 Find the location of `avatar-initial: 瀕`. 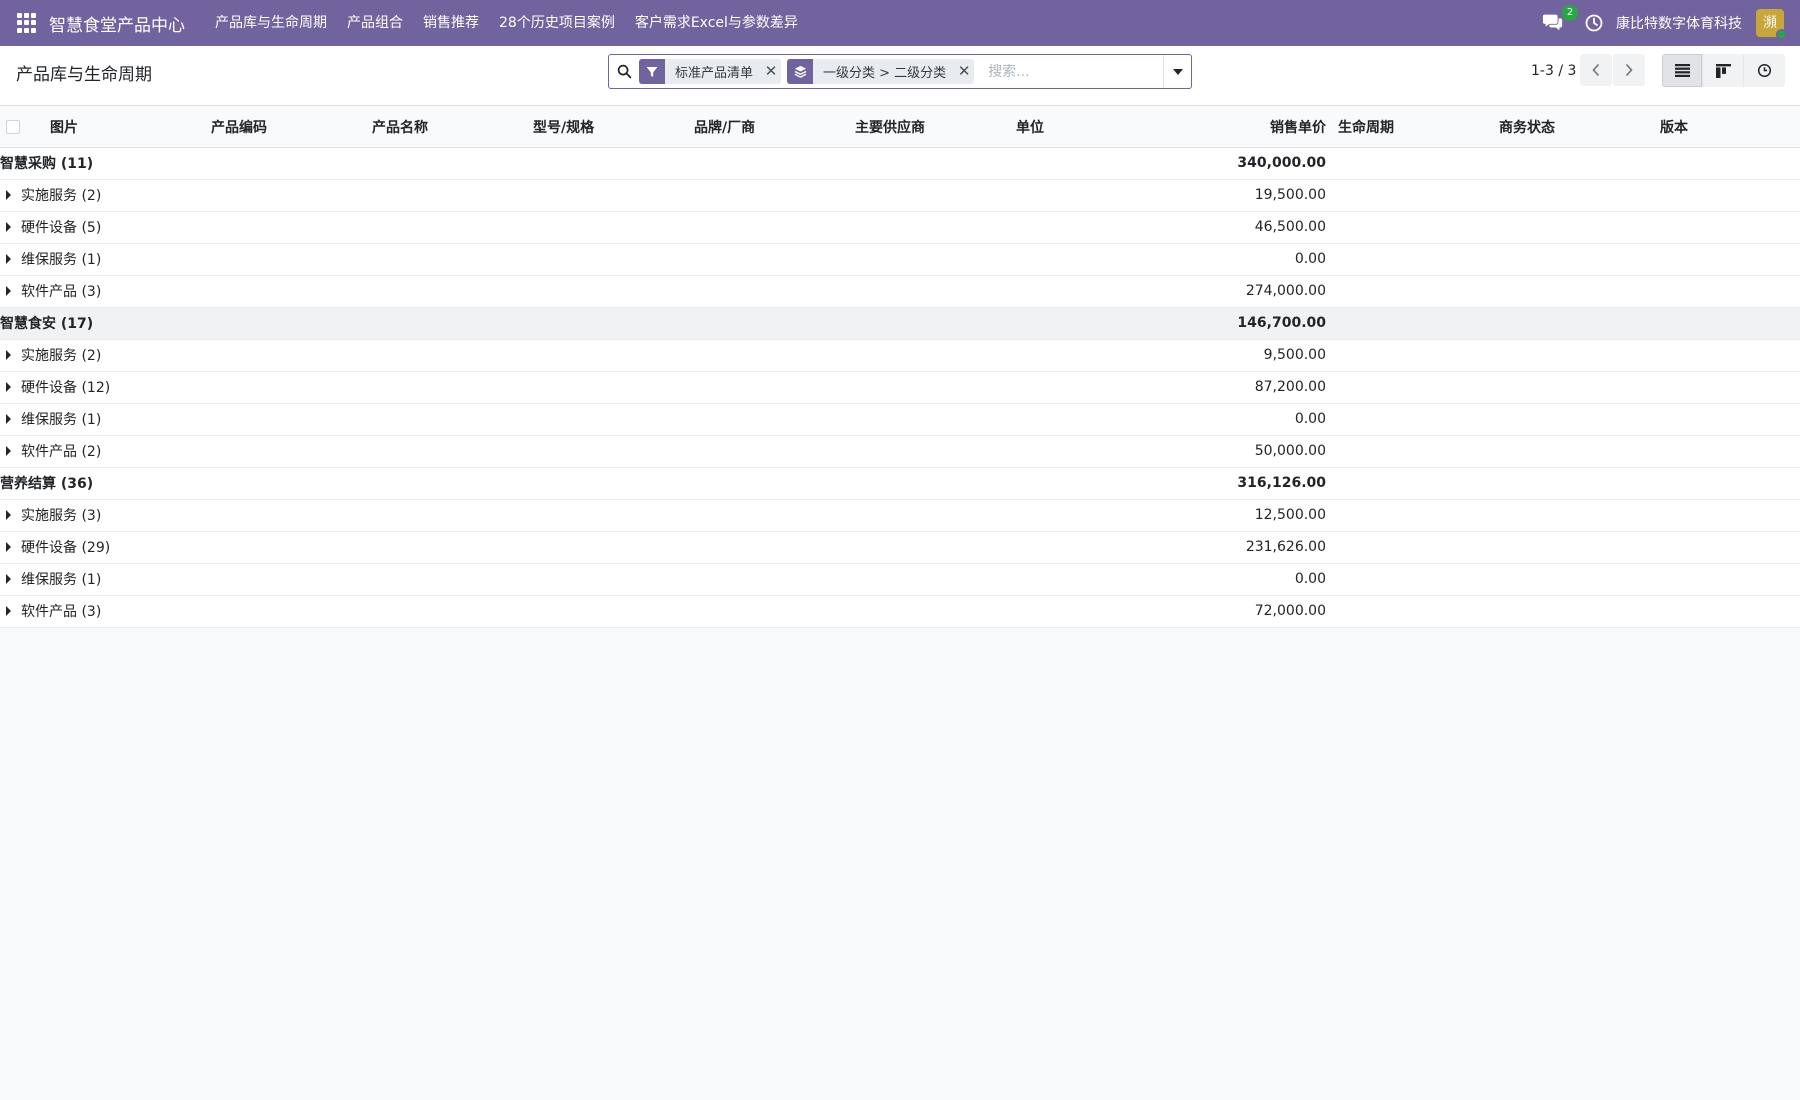

avatar-initial: 瀕 is located at coordinates (1770, 23).